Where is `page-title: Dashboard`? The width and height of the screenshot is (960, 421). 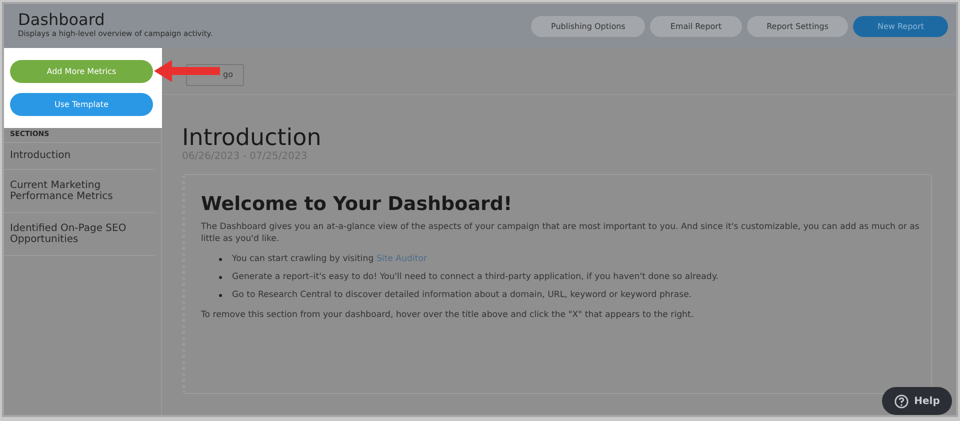
page-title: Dashboard is located at coordinates (62, 19).